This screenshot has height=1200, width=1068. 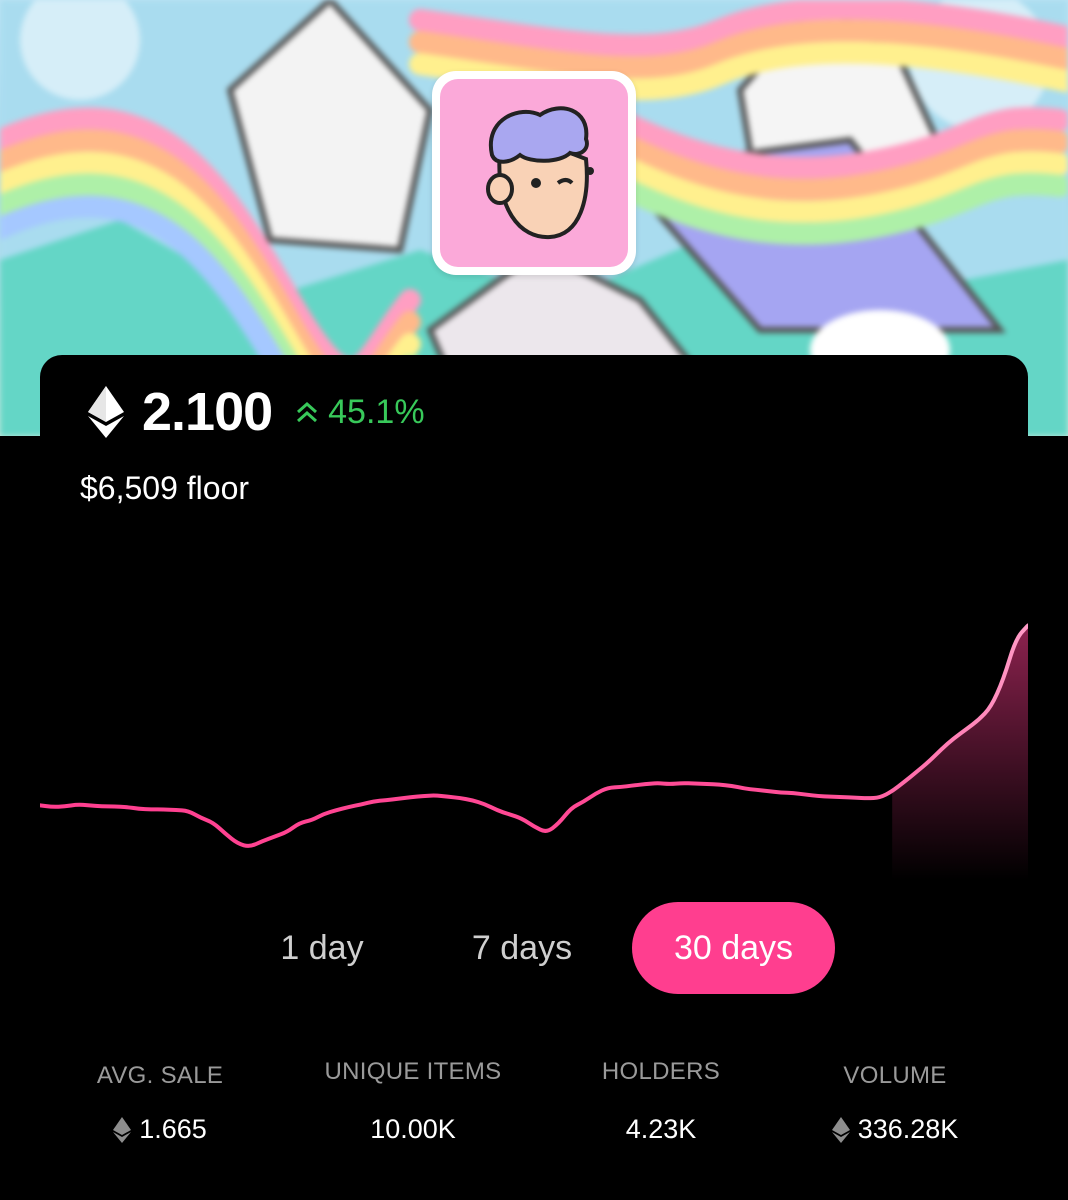 I want to click on stat-volume: VOLUME 336.28K, so click(x=895, y=1103).